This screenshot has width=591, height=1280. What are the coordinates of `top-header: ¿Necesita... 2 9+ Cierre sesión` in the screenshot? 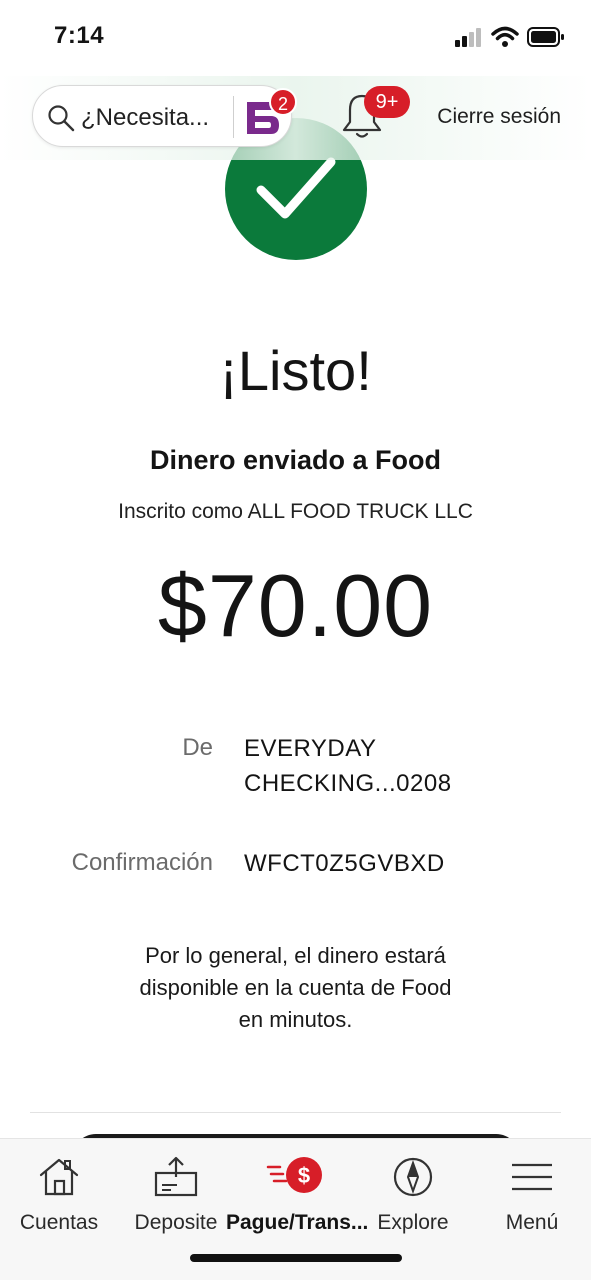 It's located at (295, 118).